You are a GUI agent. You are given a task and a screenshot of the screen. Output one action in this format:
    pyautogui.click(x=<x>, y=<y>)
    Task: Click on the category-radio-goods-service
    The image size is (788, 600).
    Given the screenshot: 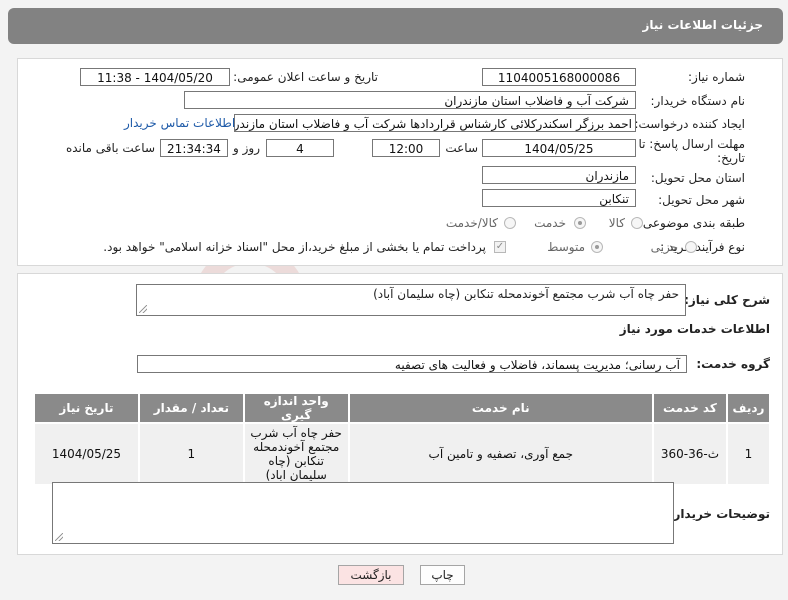 What is the action you would take?
    pyautogui.click(x=510, y=223)
    